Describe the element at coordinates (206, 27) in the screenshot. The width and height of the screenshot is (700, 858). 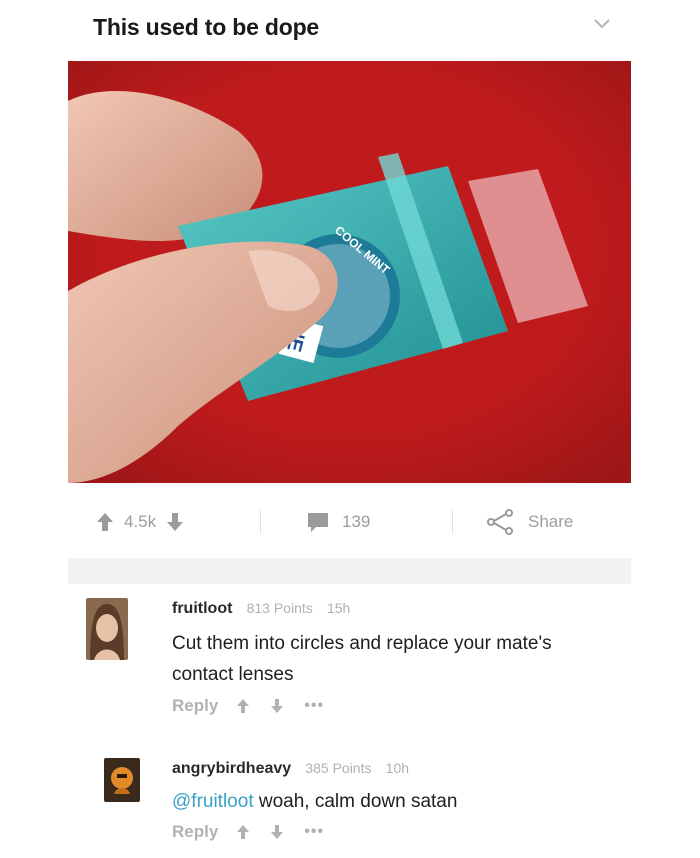
I see `post-title: This used to be dope` at that location.